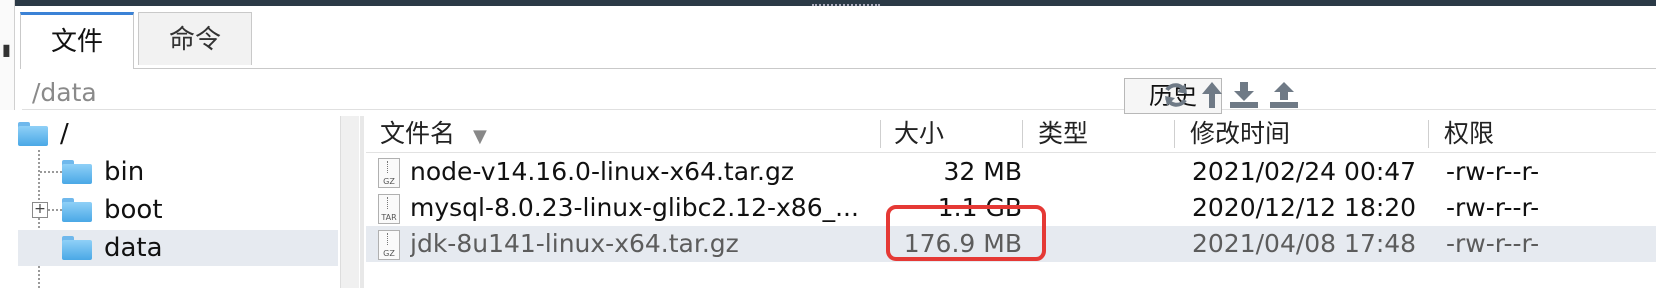 Image resolution: width=1656 pixels, height=288 pixels. What do you see at coordinates (1098, 134) in the screenshot?
I see `column-header-type: 类型` at bounding box center [1098, 134].